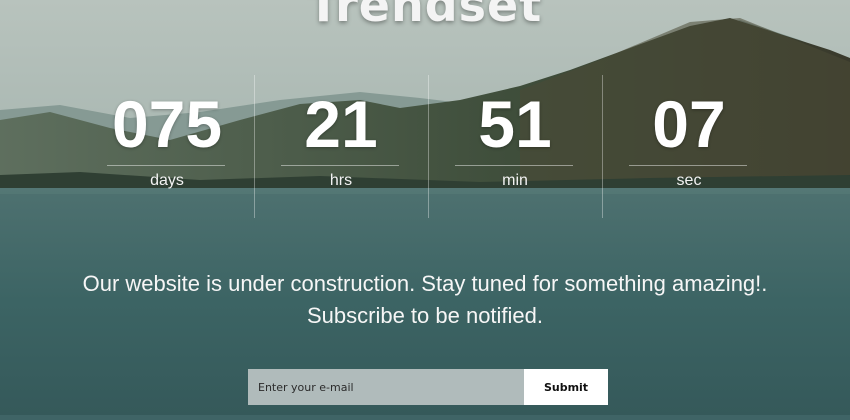 The width and height of the screenshot is (850, 420). Describe the element at coordinates (167, 124) in the screenshot. I see `countdown-days-value: 075` at that location.